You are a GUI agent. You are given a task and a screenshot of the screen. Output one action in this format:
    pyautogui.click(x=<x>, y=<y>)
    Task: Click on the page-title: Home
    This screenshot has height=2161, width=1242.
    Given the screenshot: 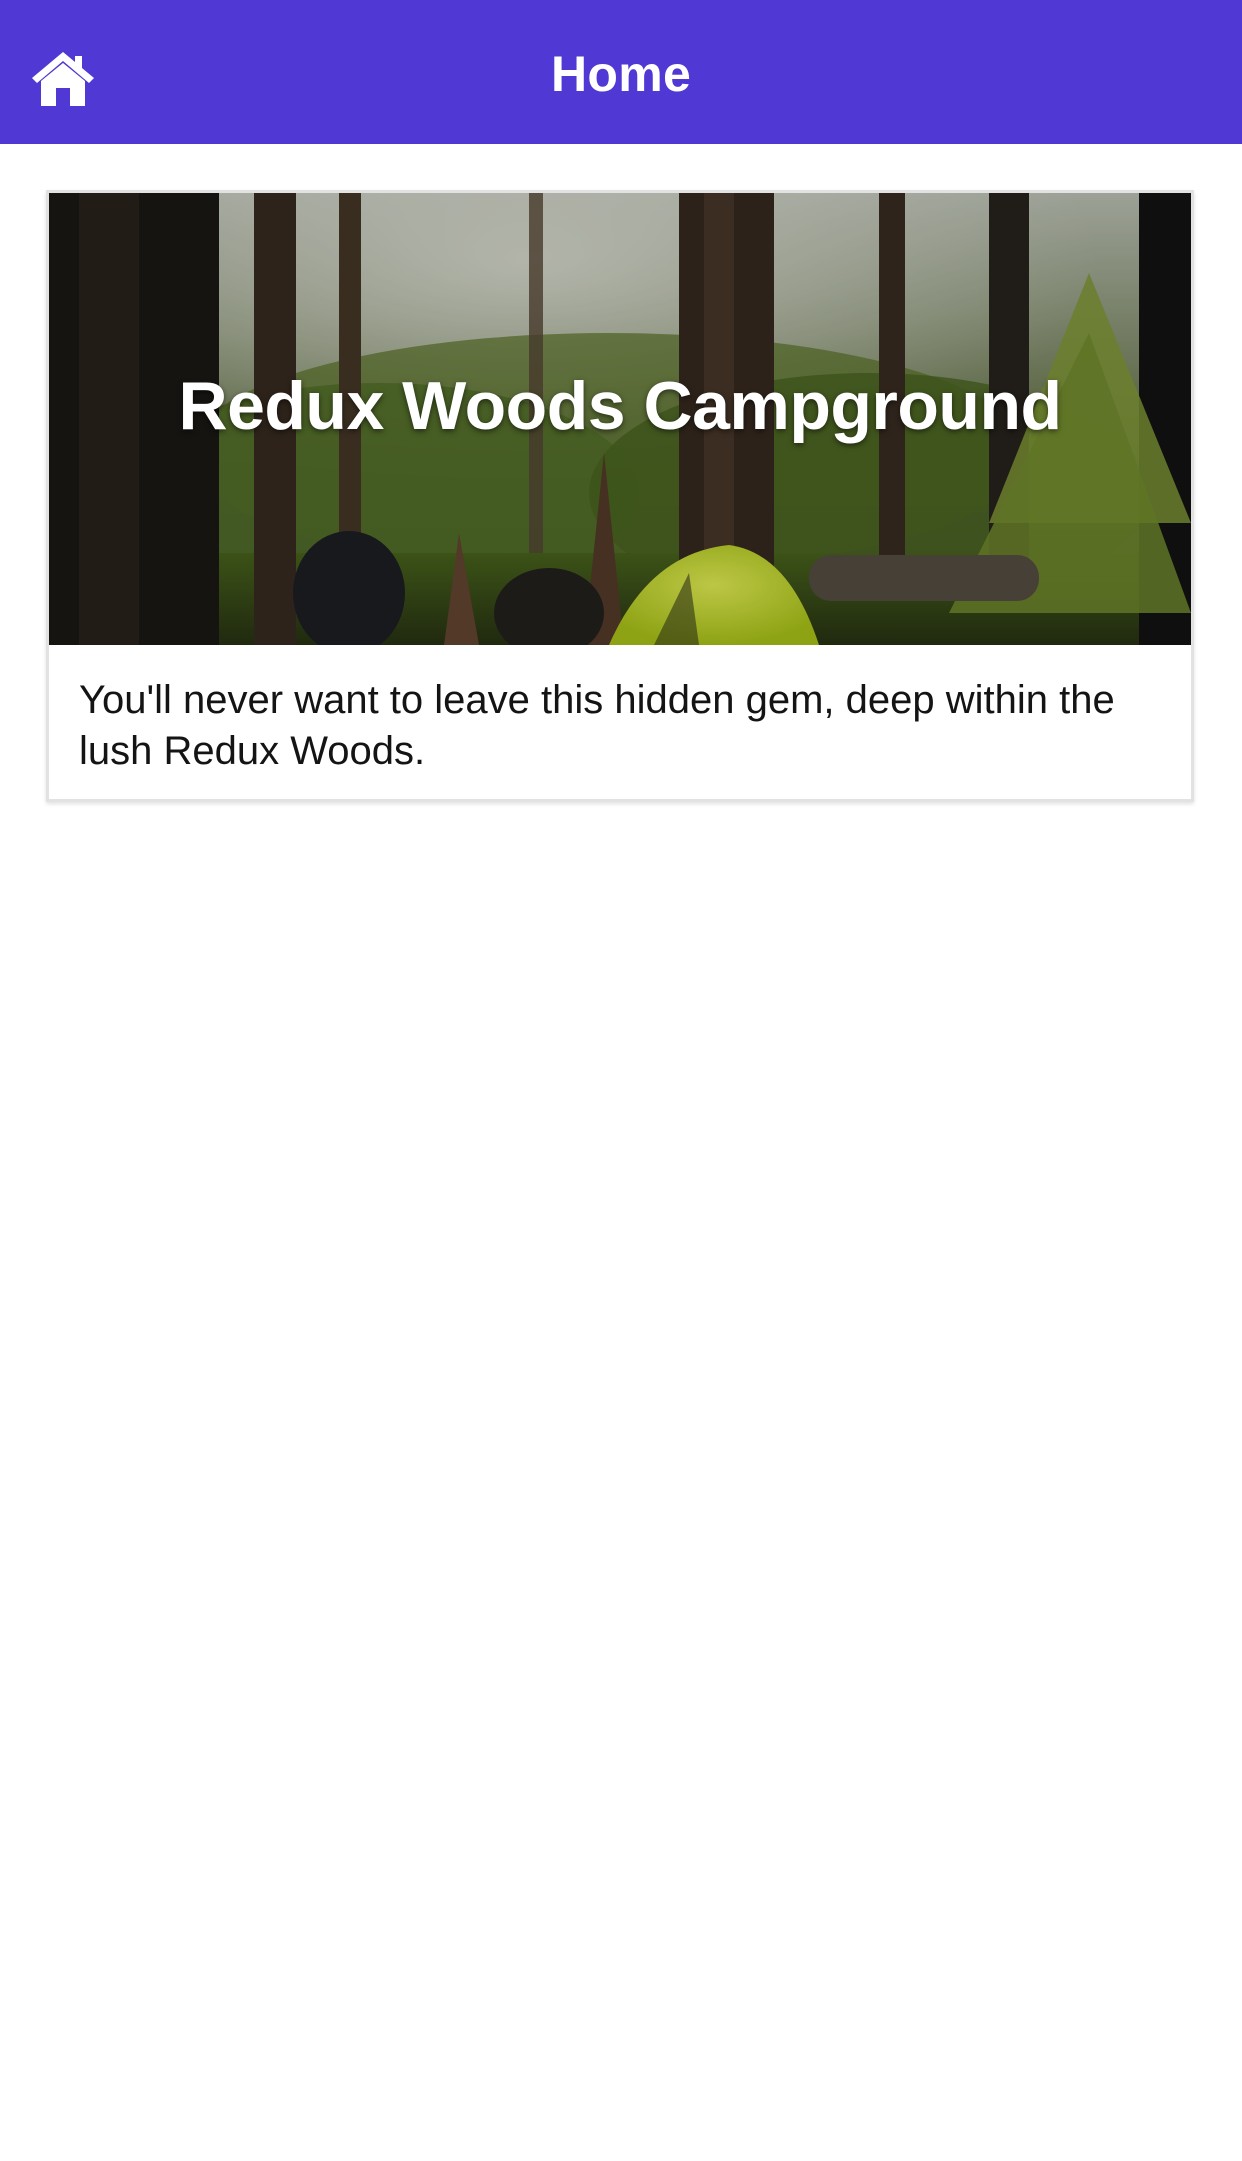 What is the action you would take?
    pyautogui.click(x=621, y=74)
    